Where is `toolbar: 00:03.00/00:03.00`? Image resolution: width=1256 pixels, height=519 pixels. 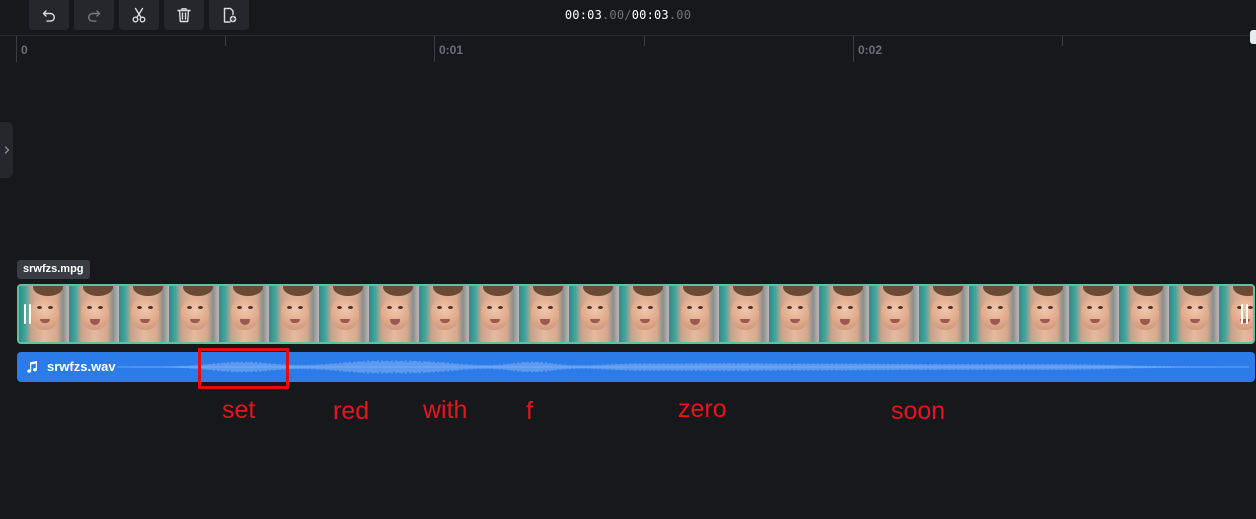
toolbar: 00:03.00/00:03.00 is located at coordinates (628, 18).